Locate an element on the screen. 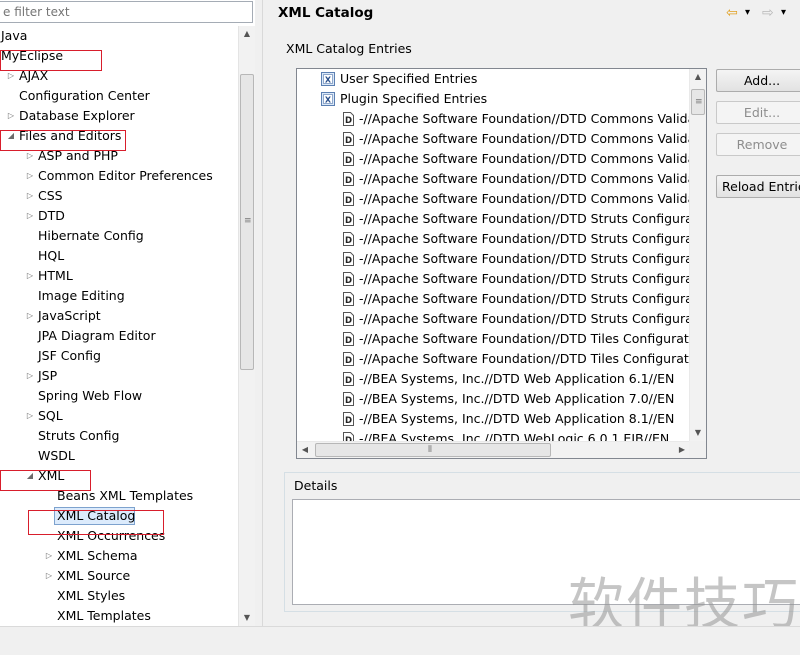 The image size is (800, 655). forward-menu-icon: ▾ is located at coordinates (783, 13).